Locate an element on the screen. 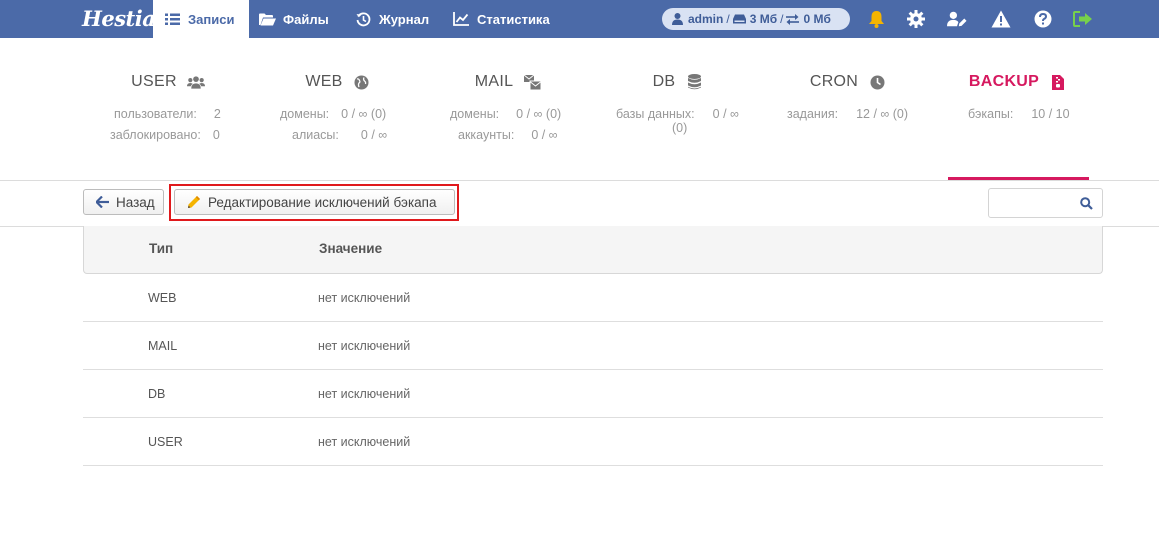  user-status-pill: admin / 3 Мб / 0 Мб is located at coordinates (756, 19).